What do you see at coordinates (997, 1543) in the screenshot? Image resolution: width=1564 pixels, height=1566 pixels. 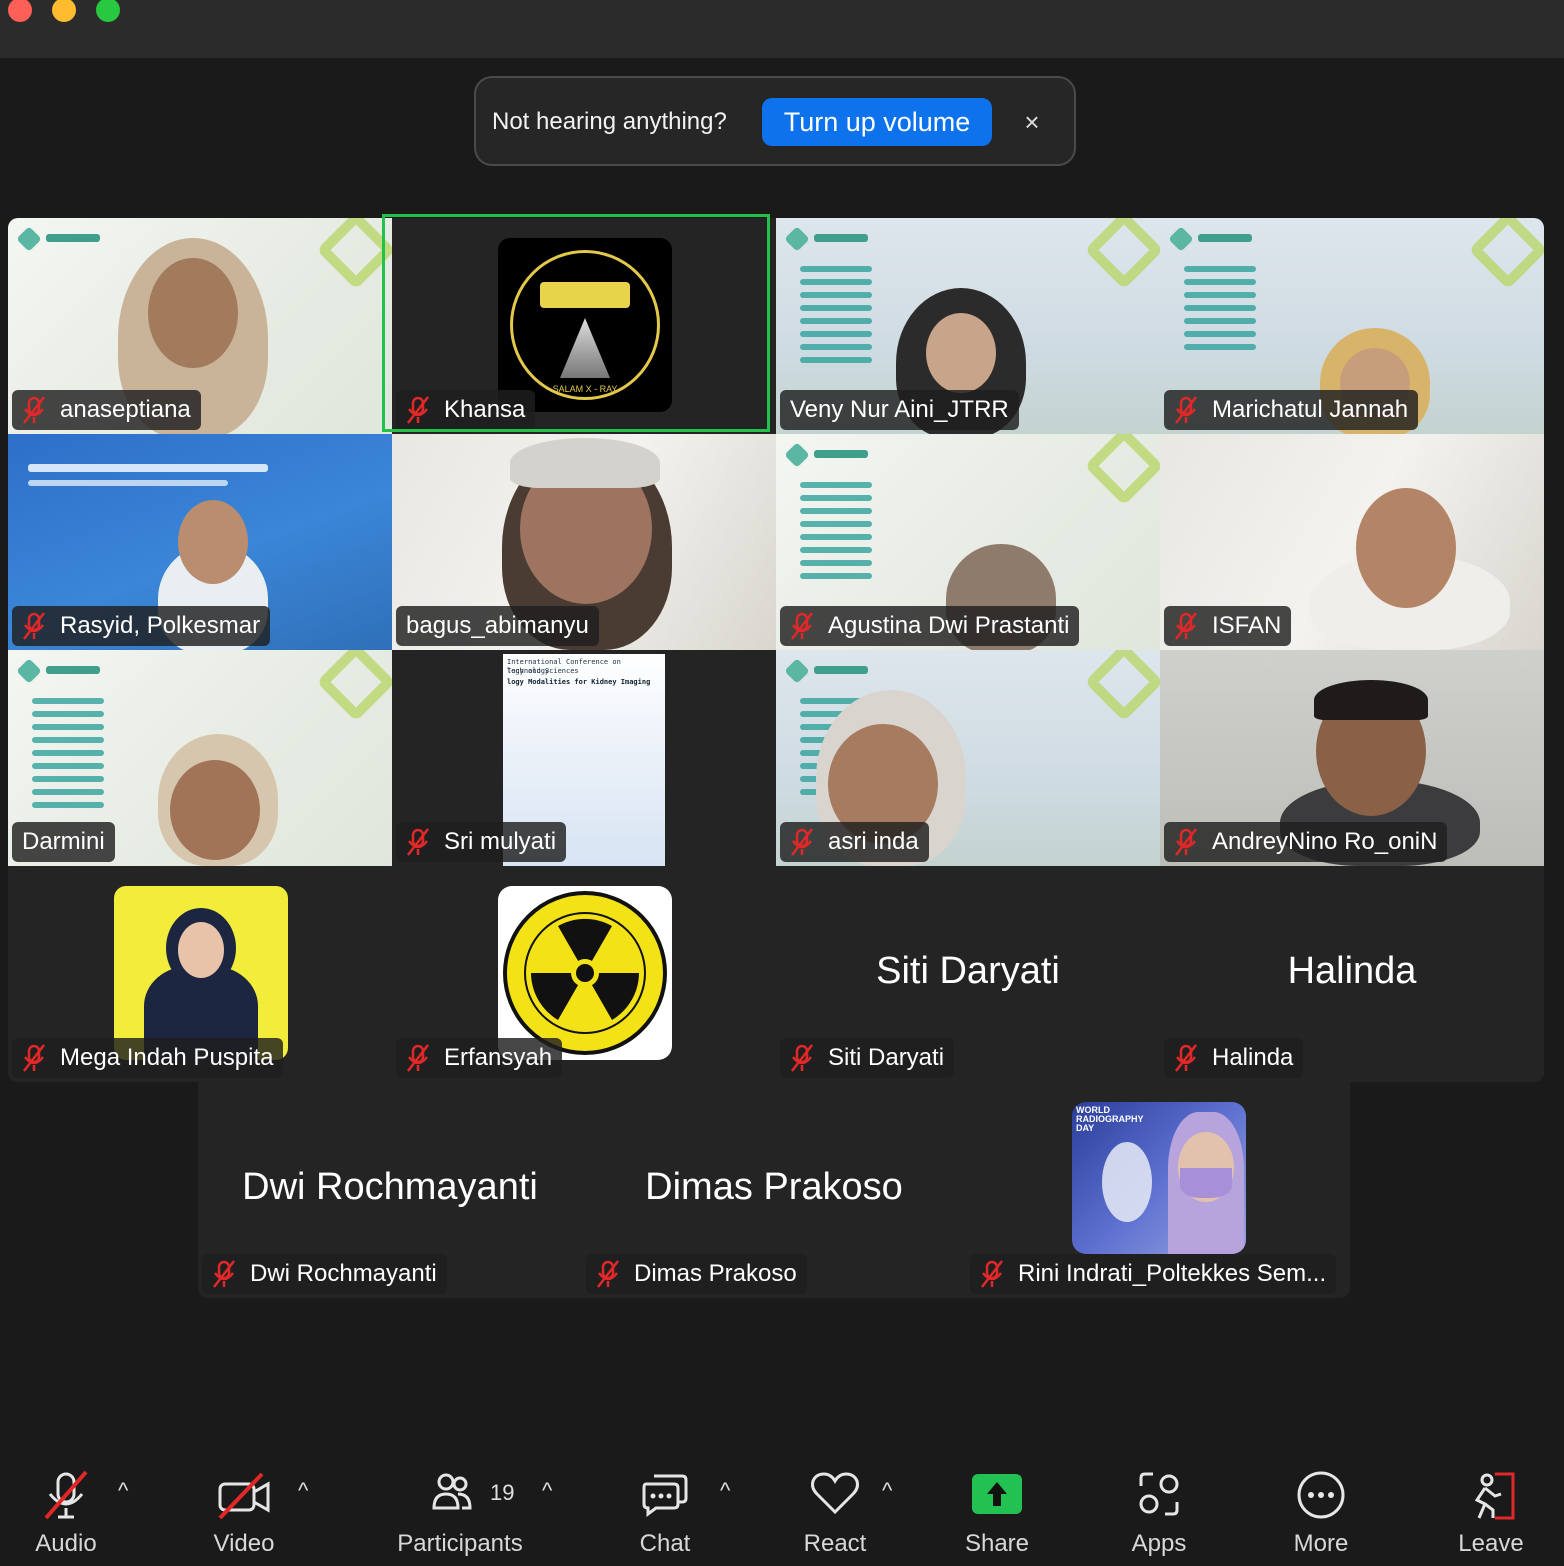 I see `share-label: Share` at bounding box center [997, 1543].